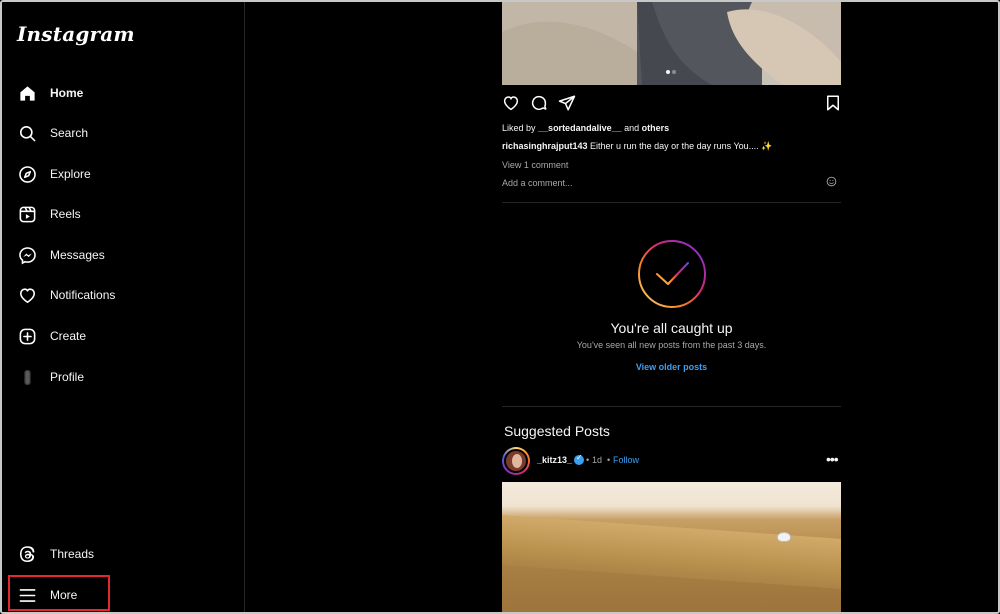  Describe the element at coordinates (27, 133) in the screenshot. I see `search-icon` at that location.